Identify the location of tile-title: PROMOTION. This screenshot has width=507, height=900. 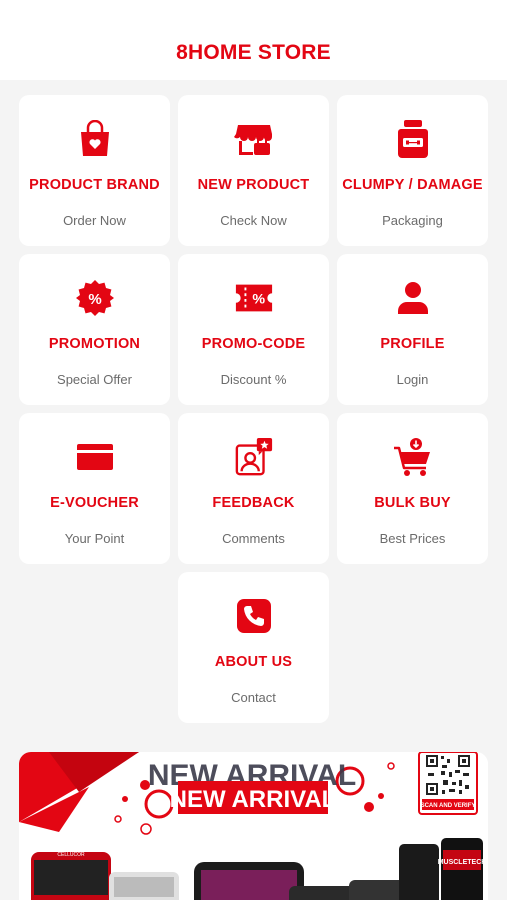
(94, 344).